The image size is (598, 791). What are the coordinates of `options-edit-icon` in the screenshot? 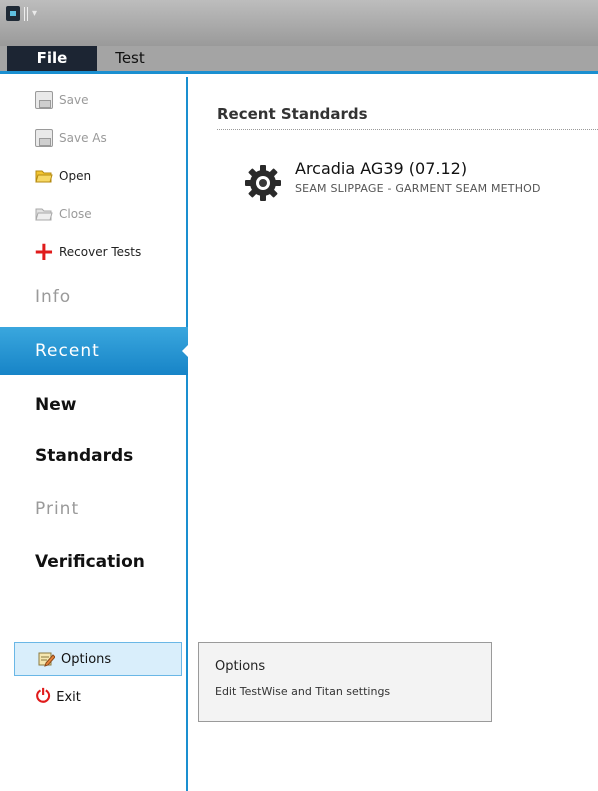 It's located at (46, 659).